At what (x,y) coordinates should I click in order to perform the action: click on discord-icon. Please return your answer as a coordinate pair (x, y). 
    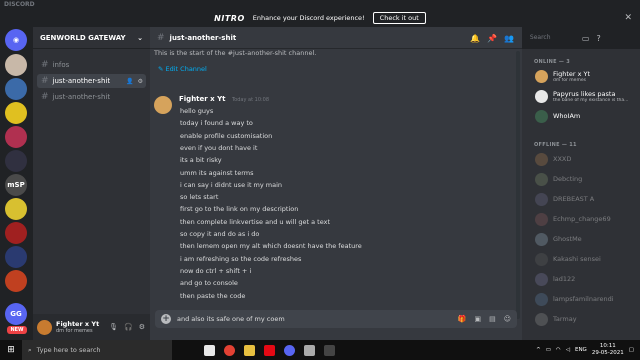
    Looking at the image, I should click on (289, 350).